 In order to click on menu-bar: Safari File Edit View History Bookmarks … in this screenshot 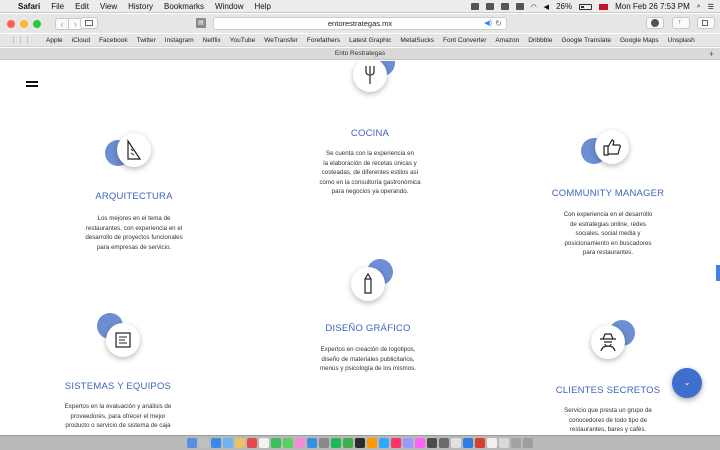, I will do `click(360, 6)`.